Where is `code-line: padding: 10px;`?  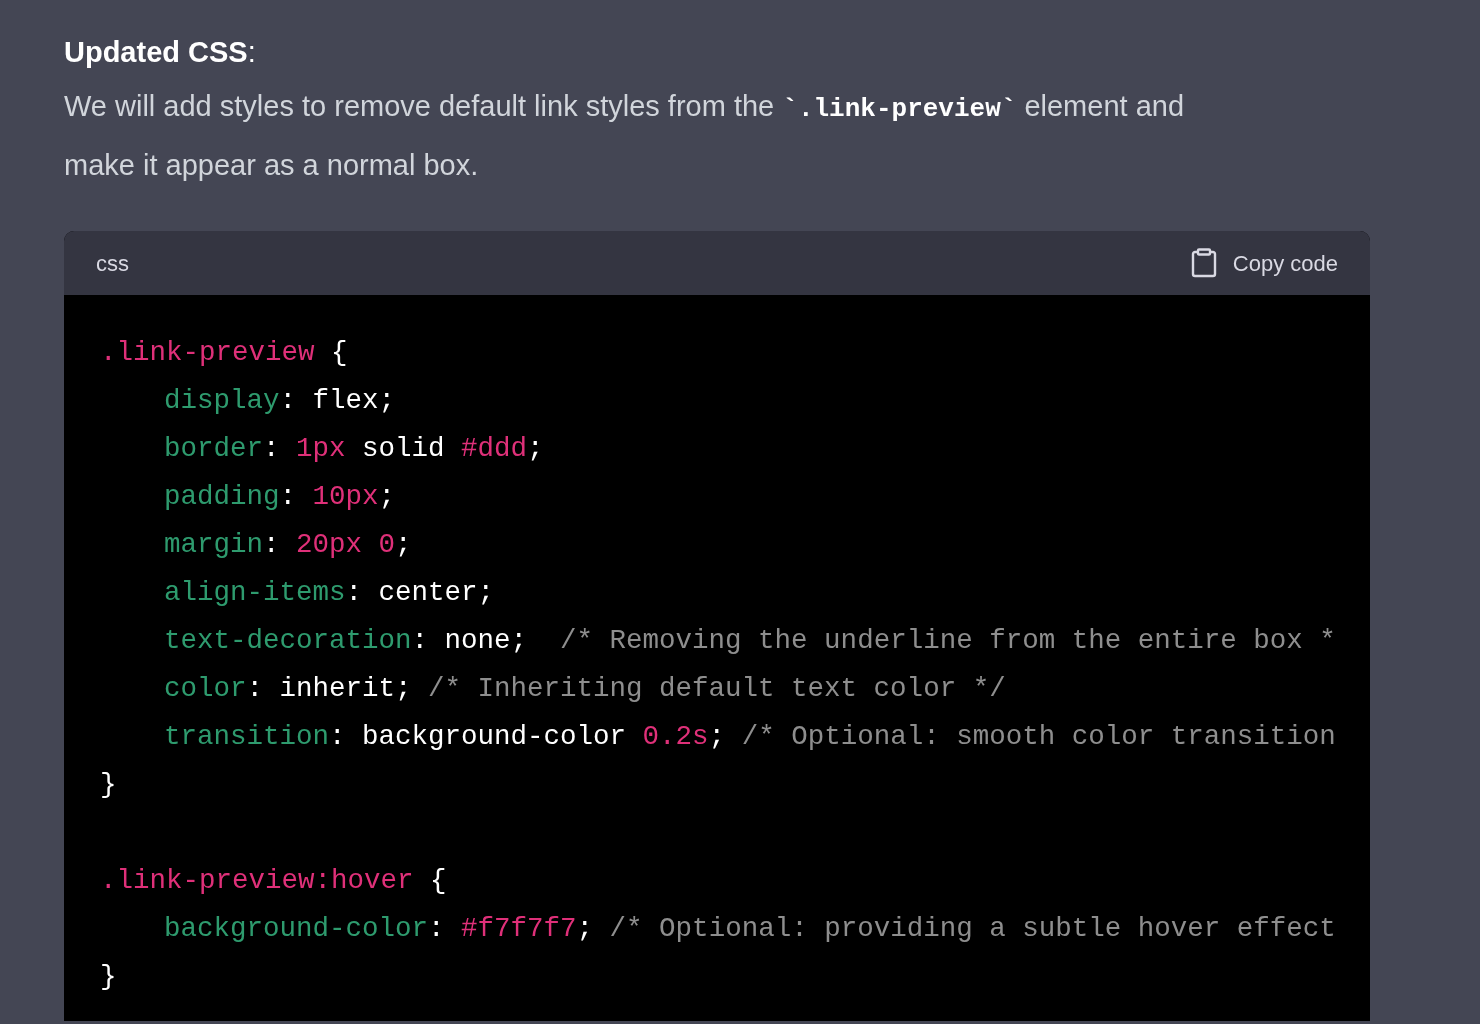 code-line: padding: 10px; is located at coordinates (280, 496).